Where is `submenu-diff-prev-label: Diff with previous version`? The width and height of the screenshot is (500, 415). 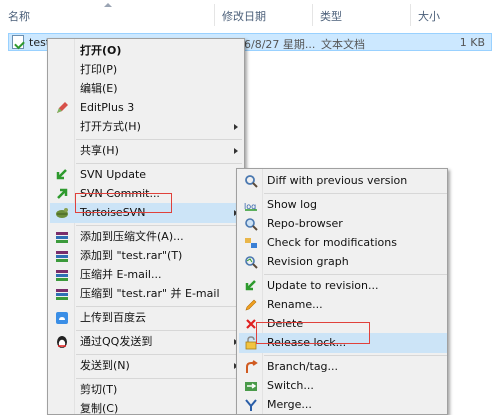 submenu-diff-prev-label: Diff with previous version is located at coordinates (337, 180).